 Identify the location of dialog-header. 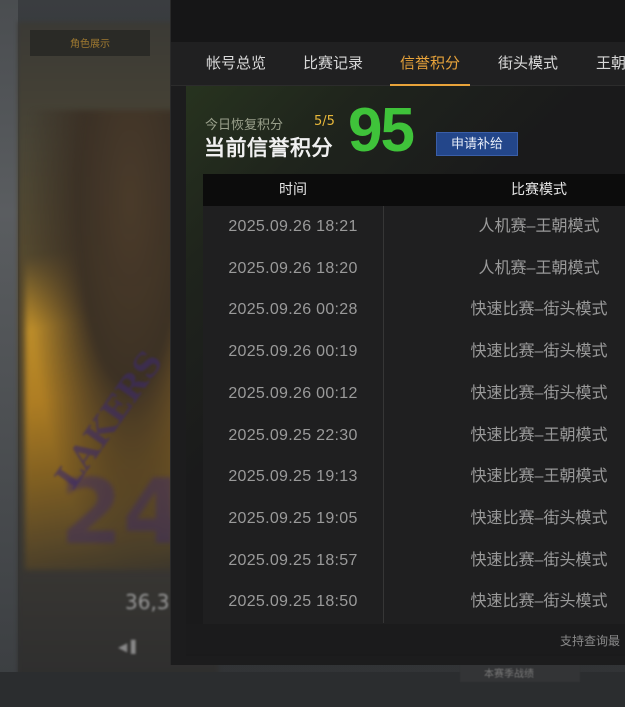
(398, 21).